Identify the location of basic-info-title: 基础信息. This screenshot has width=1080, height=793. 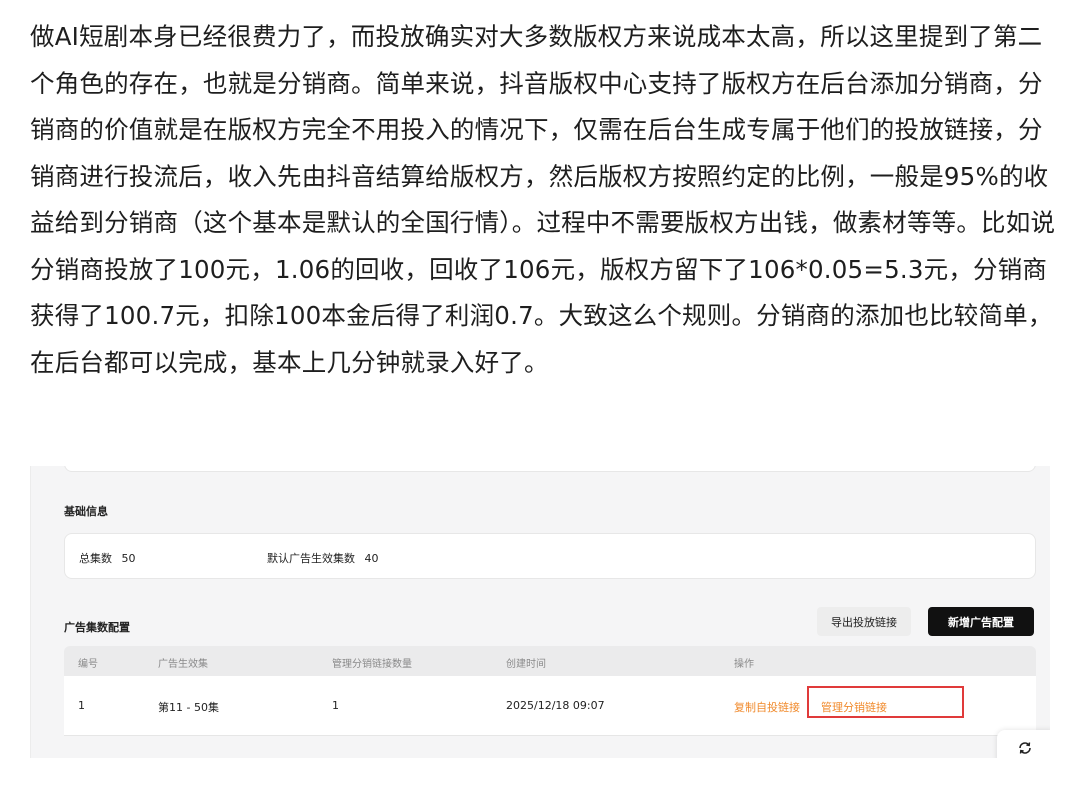
(86, 511).